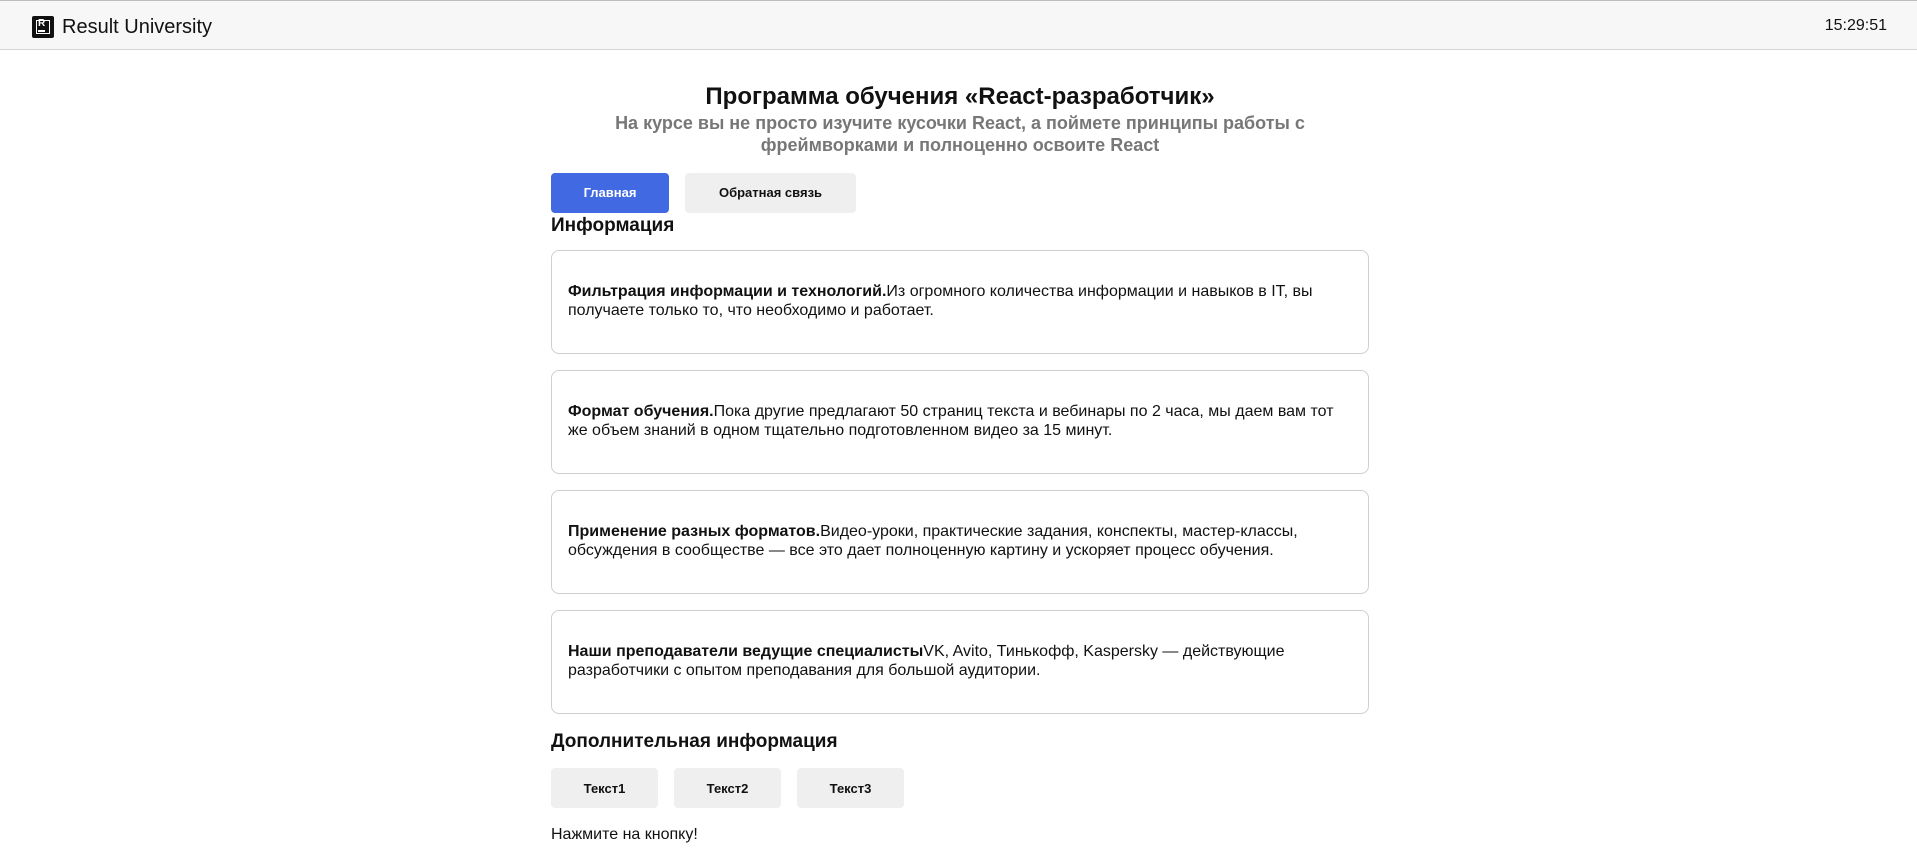 Image resolution: width=1917 pixels, height=855 pixels. What do you see at coordinates (624, 834) in the screenshot?
I see `button-prompt-text: Нажмите на кнопку!` at bounding box center [624, 834].